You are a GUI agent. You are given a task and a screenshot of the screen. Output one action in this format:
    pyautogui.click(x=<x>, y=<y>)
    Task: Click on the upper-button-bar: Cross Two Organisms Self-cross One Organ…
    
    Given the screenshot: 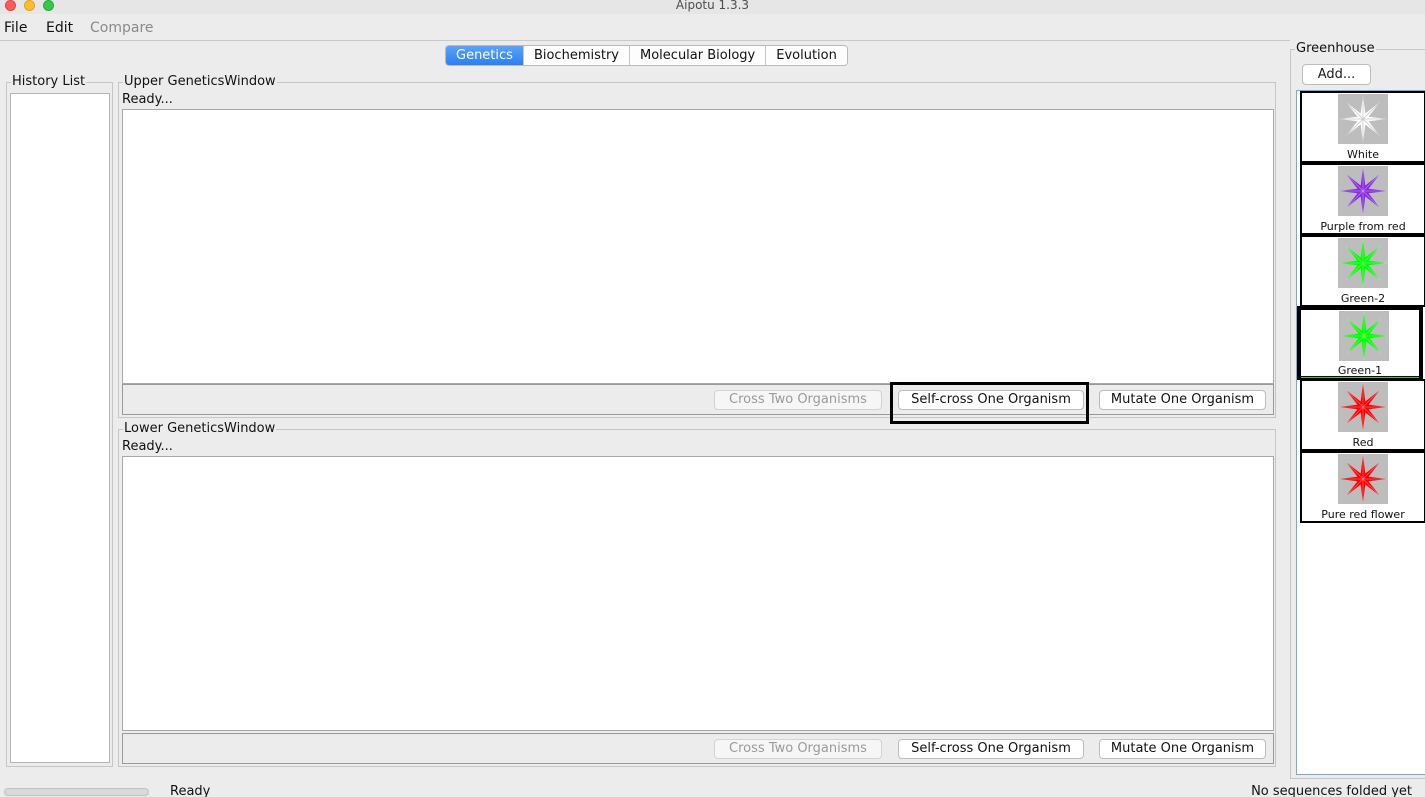 What is the action you would take?
    pyautogui.click(x=698, y=399)
    